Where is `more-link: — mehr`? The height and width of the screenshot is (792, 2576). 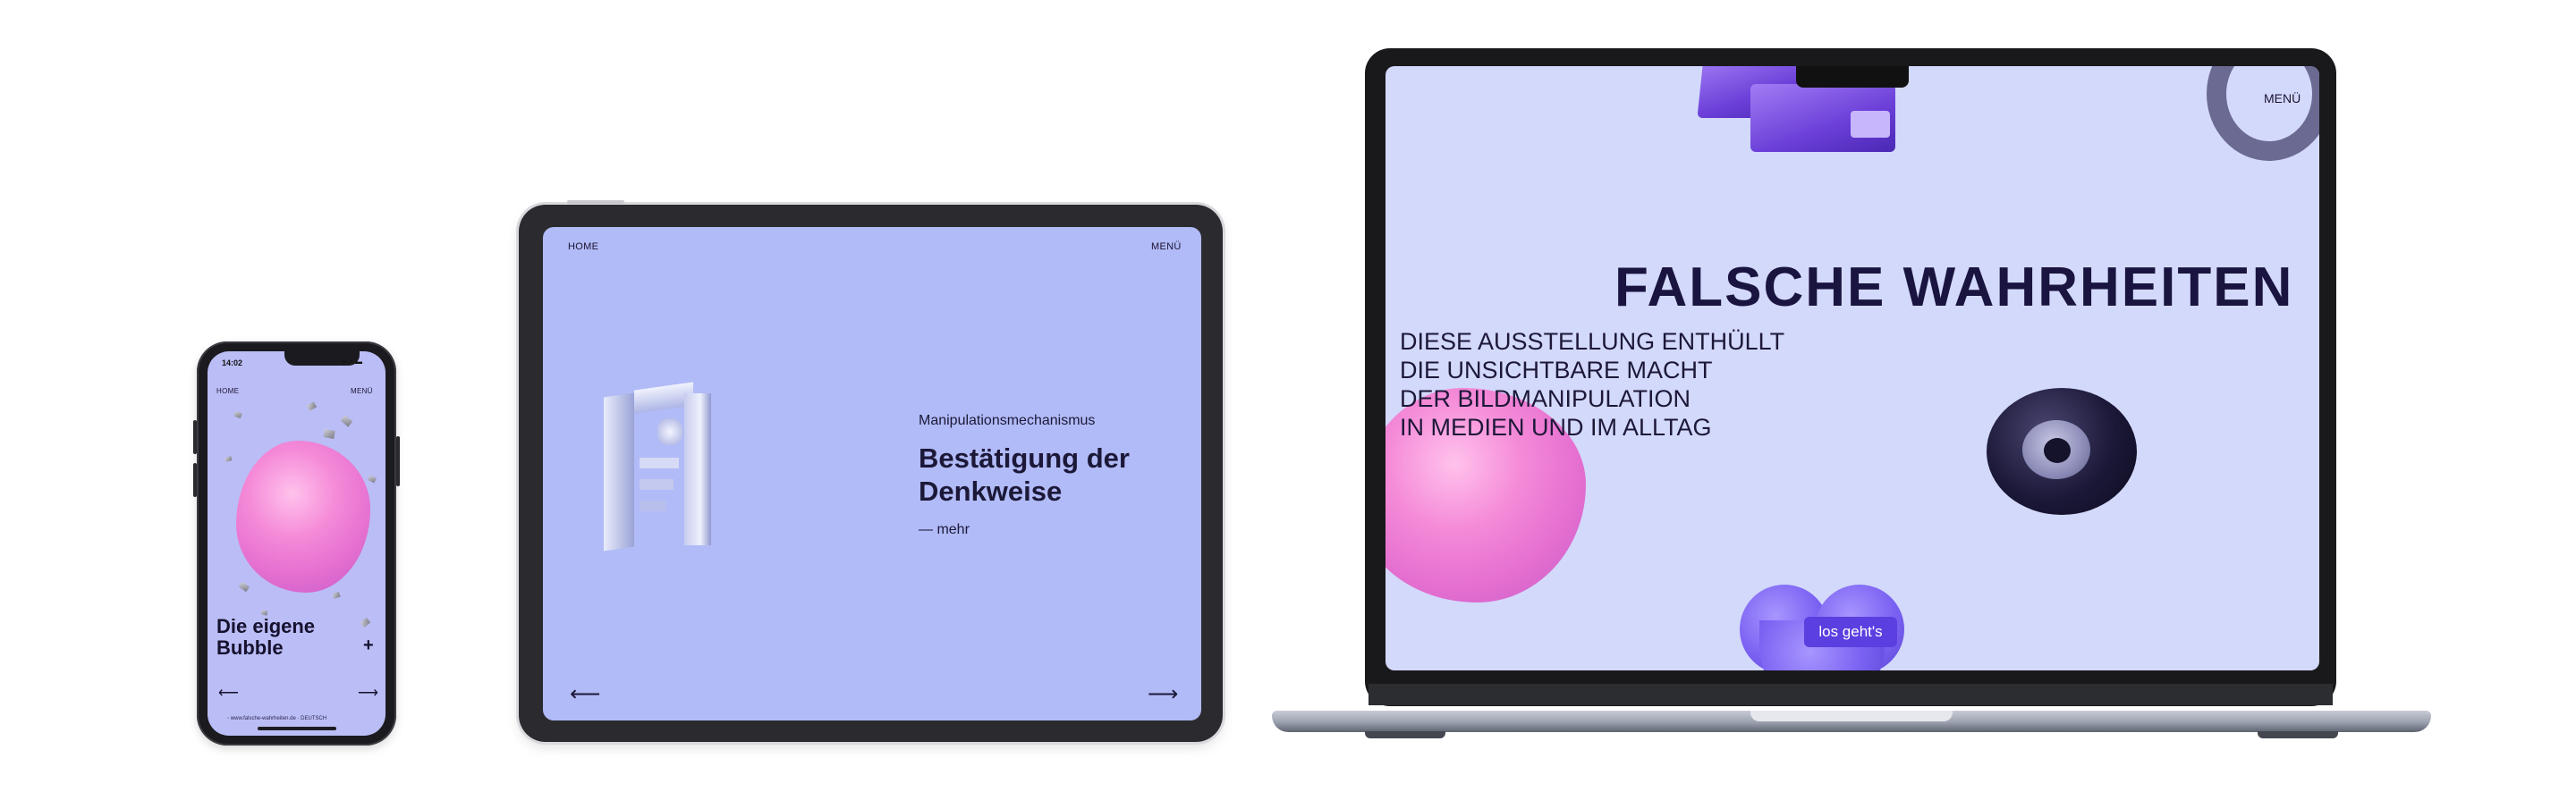 more-link: — mehr is located at coordinates (944, 530).